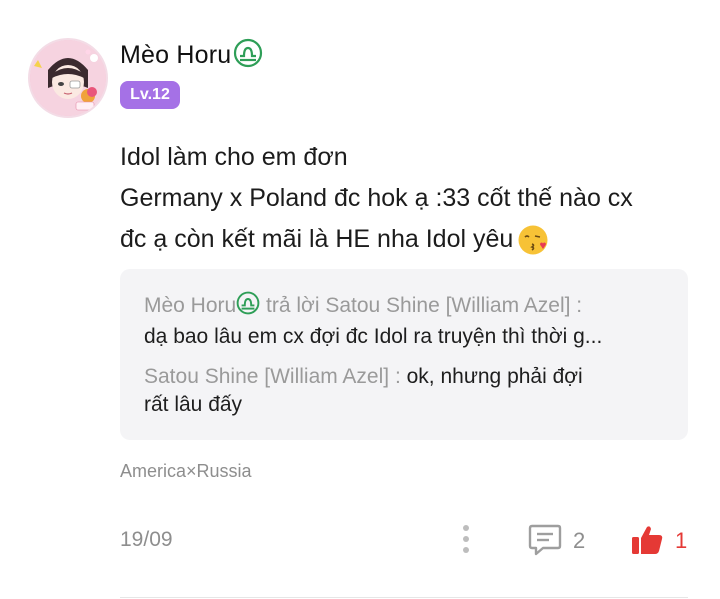 The height and width of the screenshot is (599, 720). I want to click on avatar, so click(68, 78).